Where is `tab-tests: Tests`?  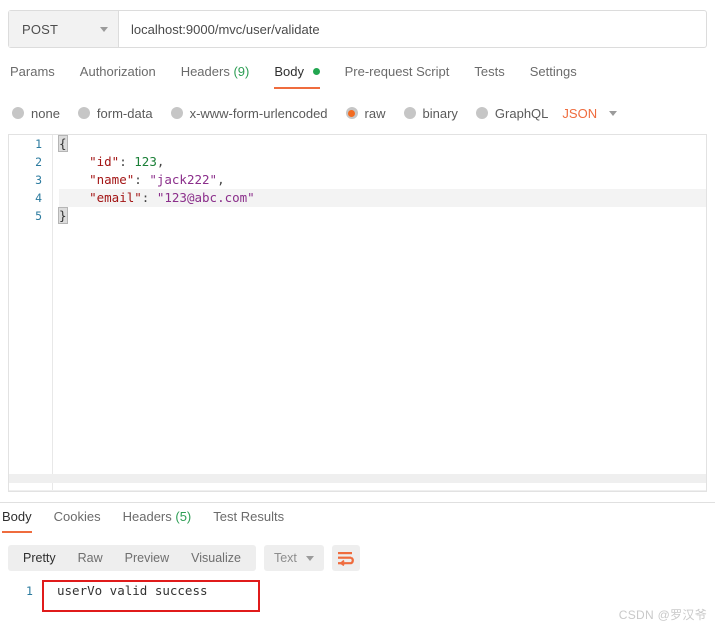 tab-tests: Tests is located at coordinates (489, 74).